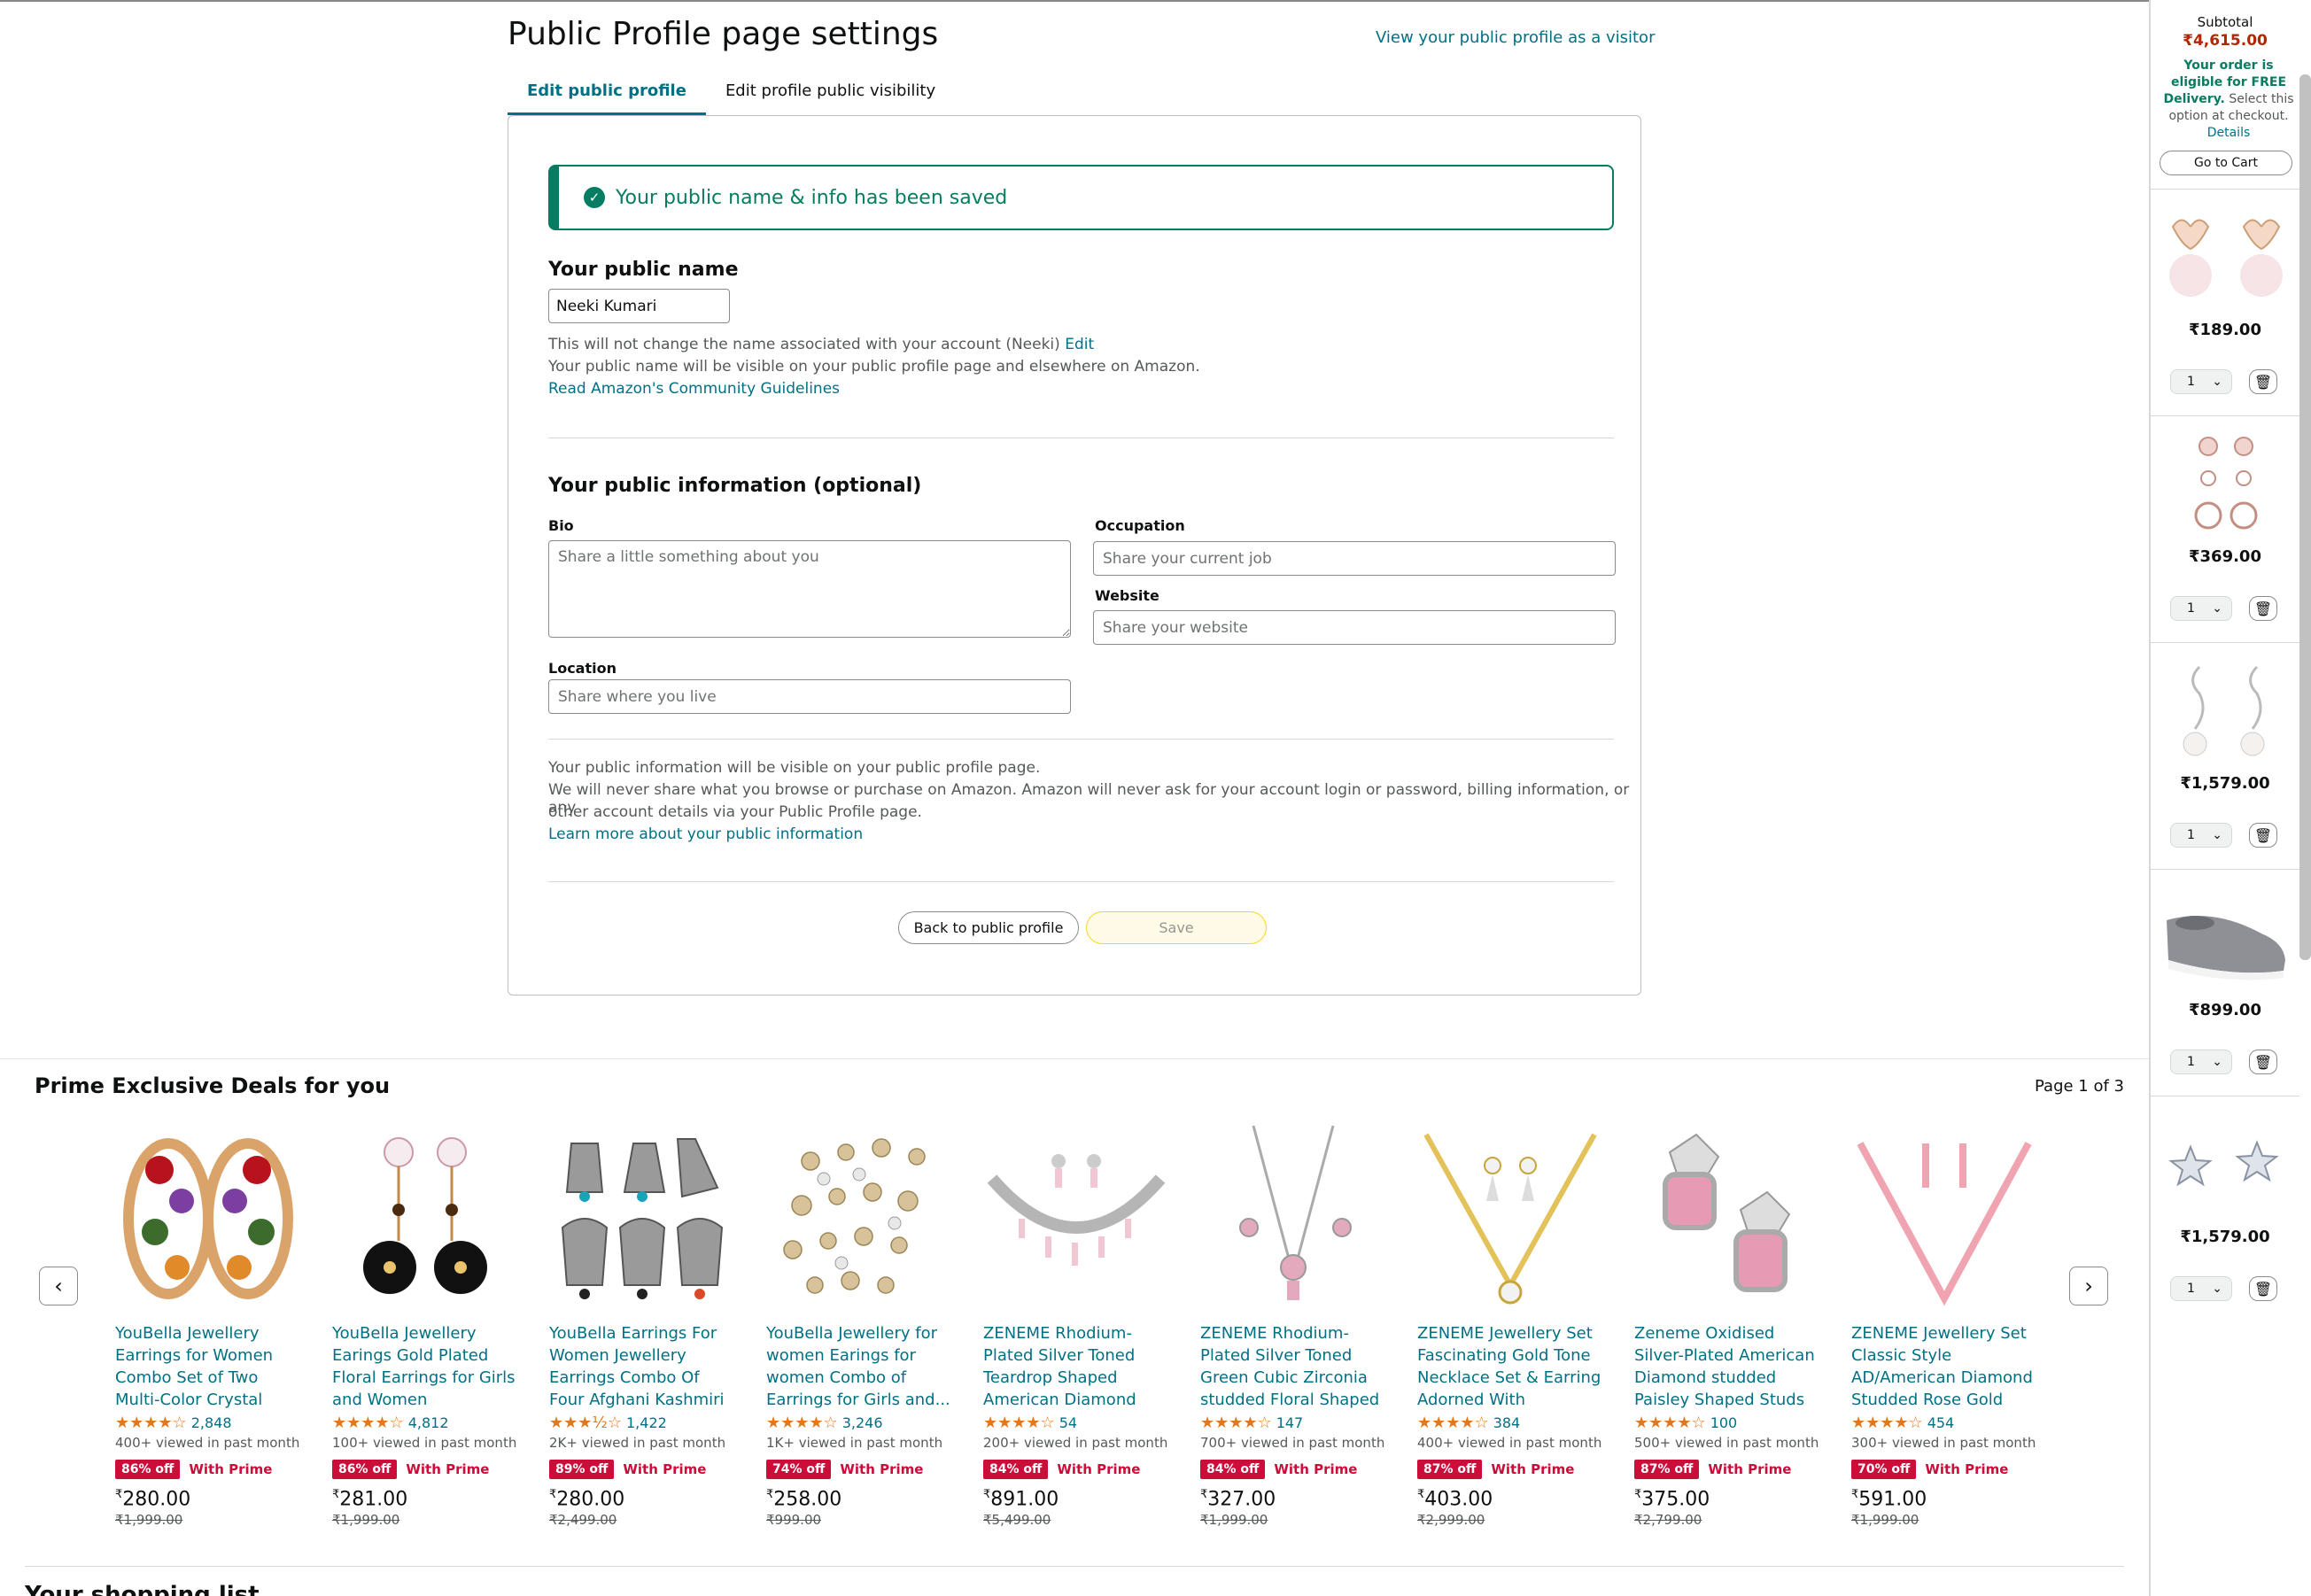 The image size is (2311, 1596). Describe the element at coordinates (2225, 784) in the screenshot. I see `cart-item-price: ₹1,579.00` at that location.